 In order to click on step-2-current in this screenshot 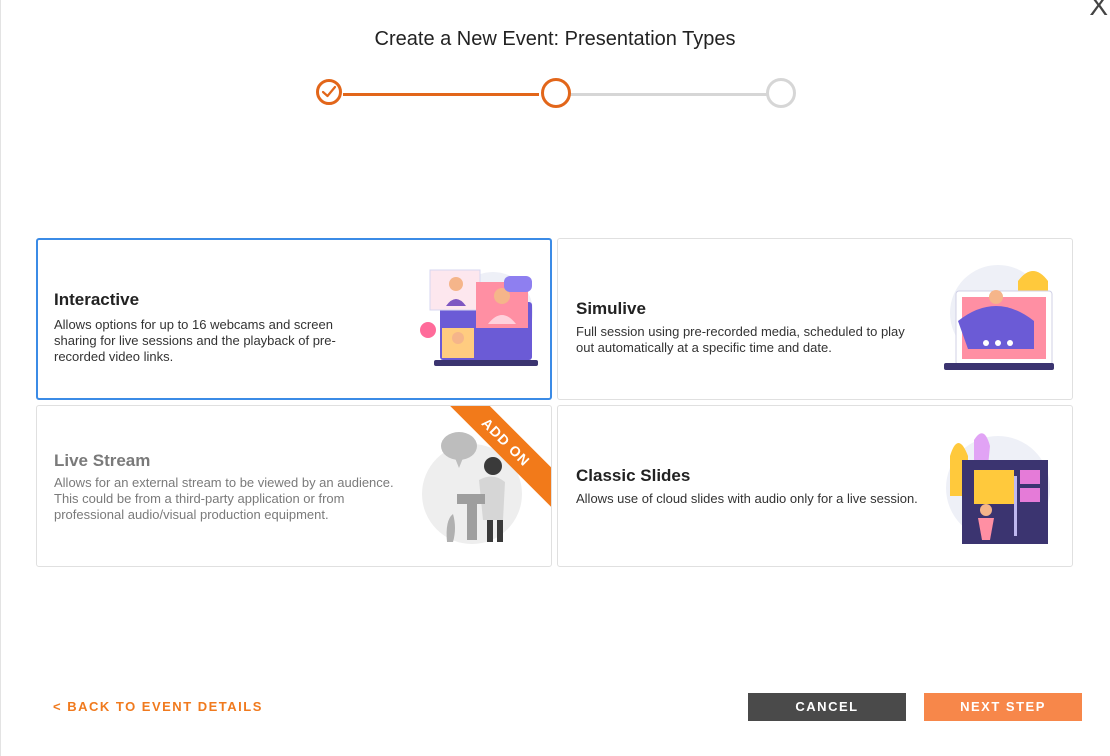, I will do `click(556, 93)`.